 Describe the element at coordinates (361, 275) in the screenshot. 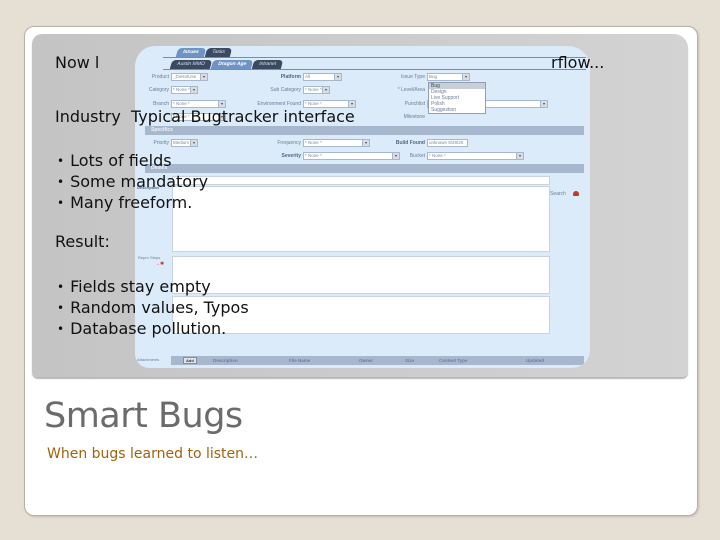

I see `repro-steps-textarea` at that location.